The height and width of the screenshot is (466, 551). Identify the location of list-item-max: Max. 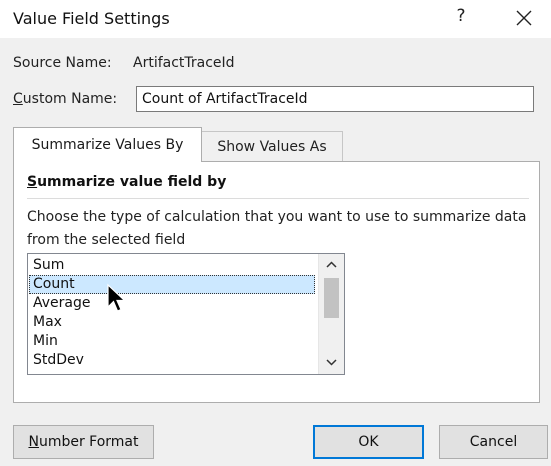
(172, 322).